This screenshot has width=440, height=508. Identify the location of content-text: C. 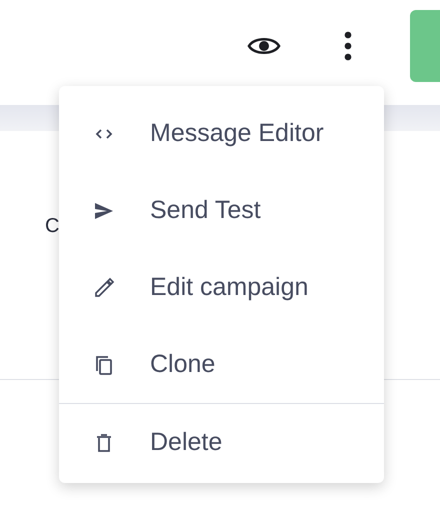
(52, 226).